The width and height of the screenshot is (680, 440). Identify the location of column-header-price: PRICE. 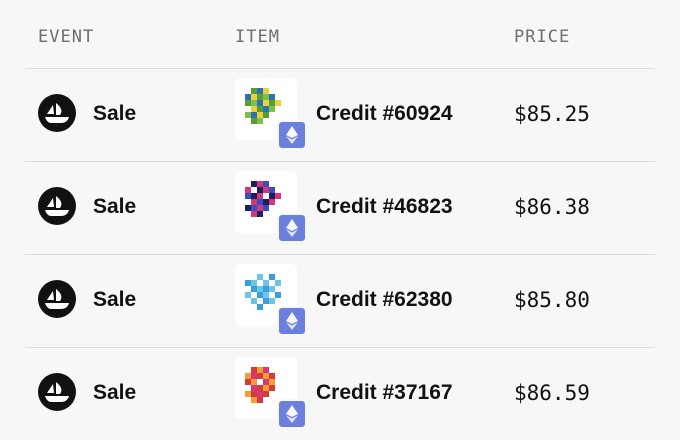
(542, 37).